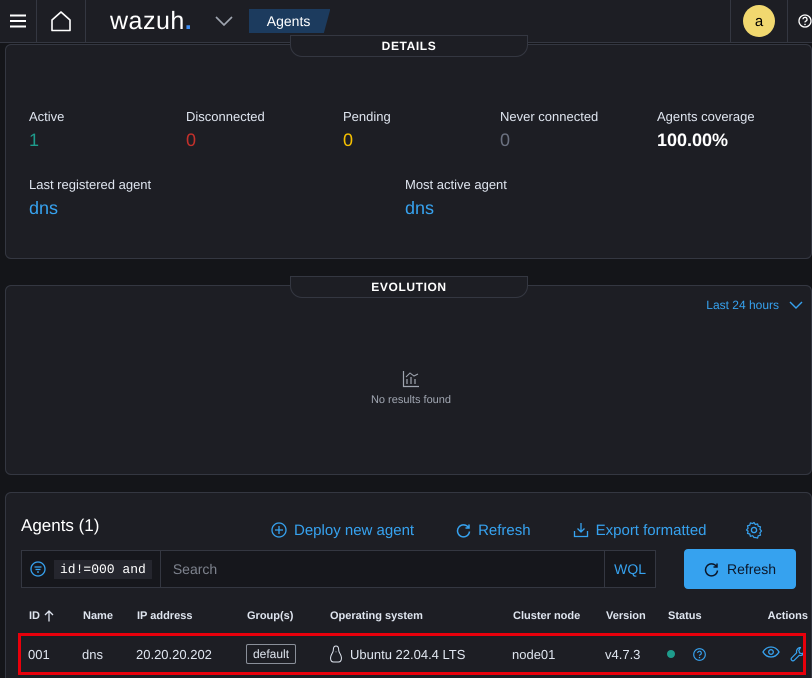  Describe the element at coordinates (740, 569) in the screenshot. I see `refresh-button: Refresh` at that location.